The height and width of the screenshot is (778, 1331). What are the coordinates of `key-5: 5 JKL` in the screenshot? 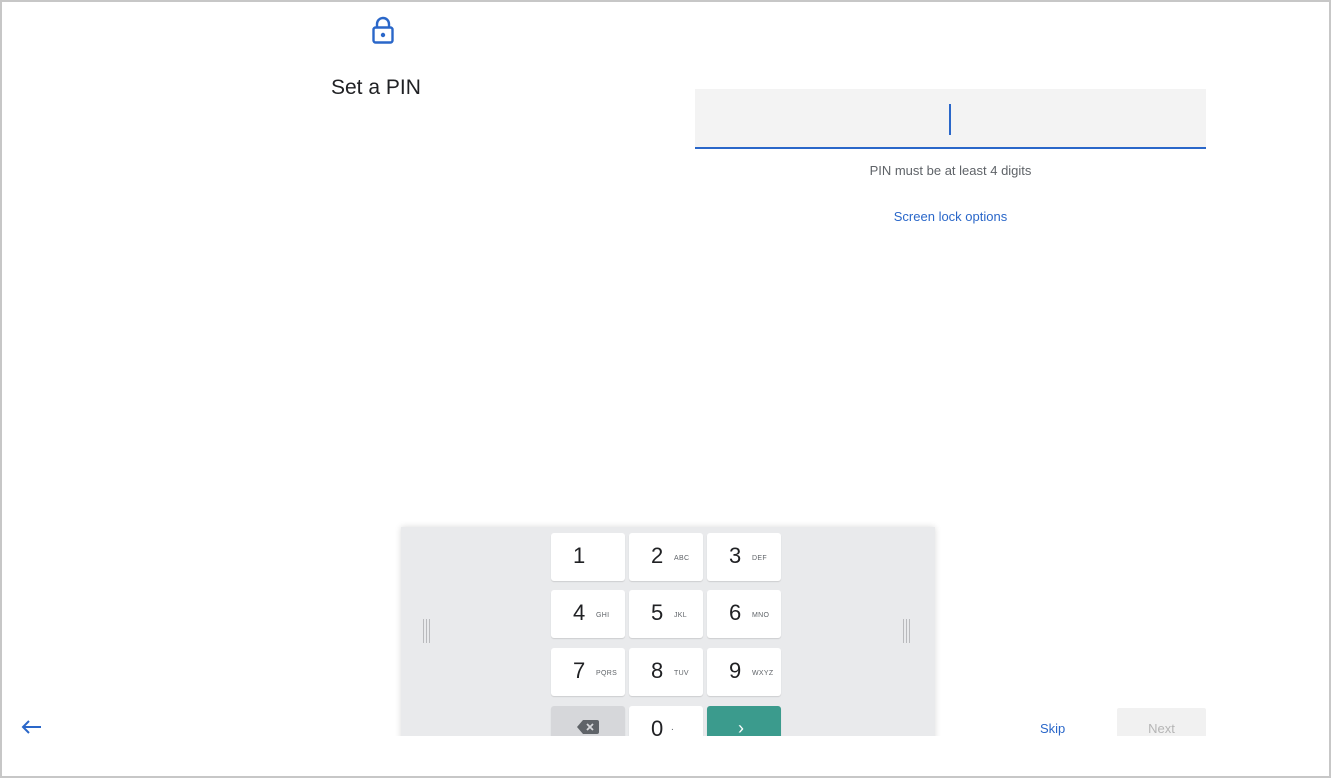 It's located at (666, 614).